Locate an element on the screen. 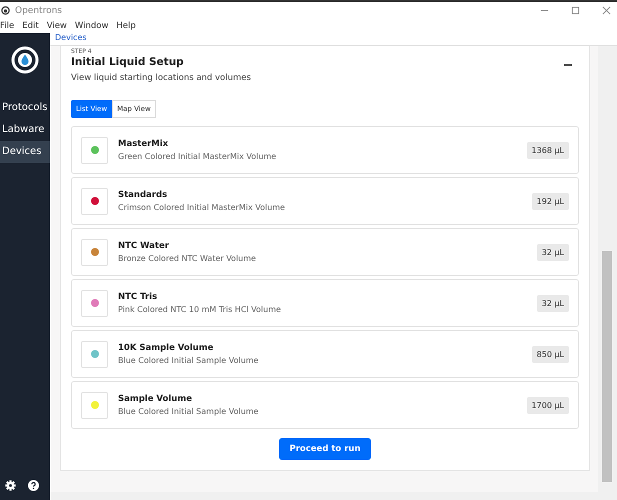 Image resolution: width=617 pixels, height=500 pixels. menu-item: View is located at coordinates (56, 26).